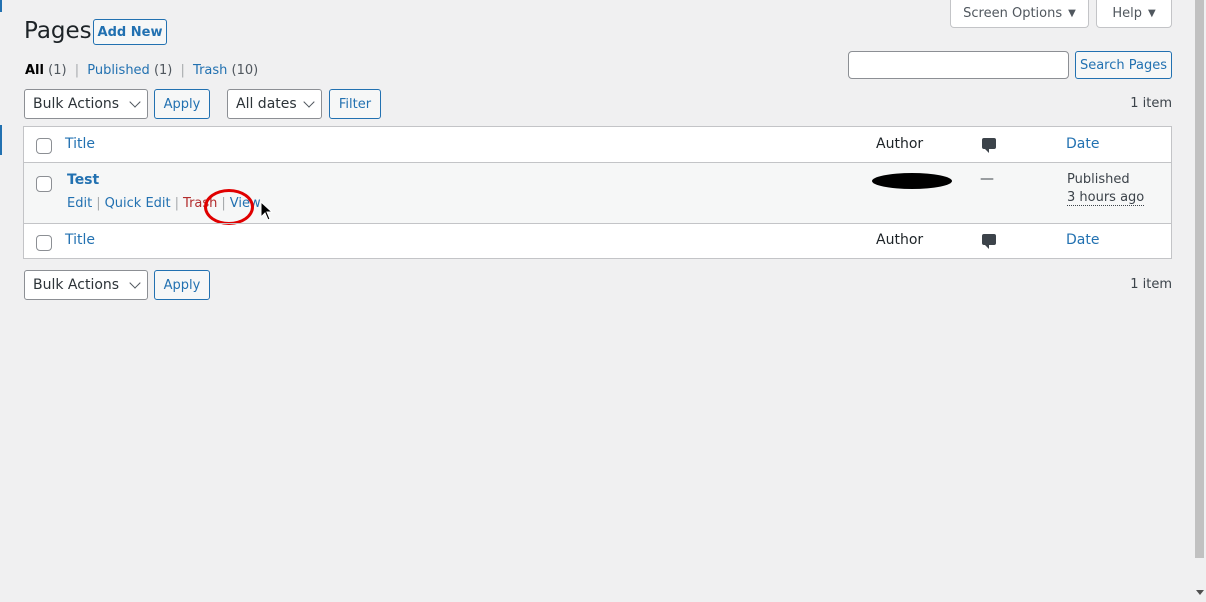 The width and height of the screenshot is (1206, 602). I want to click on search-input, so click(958, 65).